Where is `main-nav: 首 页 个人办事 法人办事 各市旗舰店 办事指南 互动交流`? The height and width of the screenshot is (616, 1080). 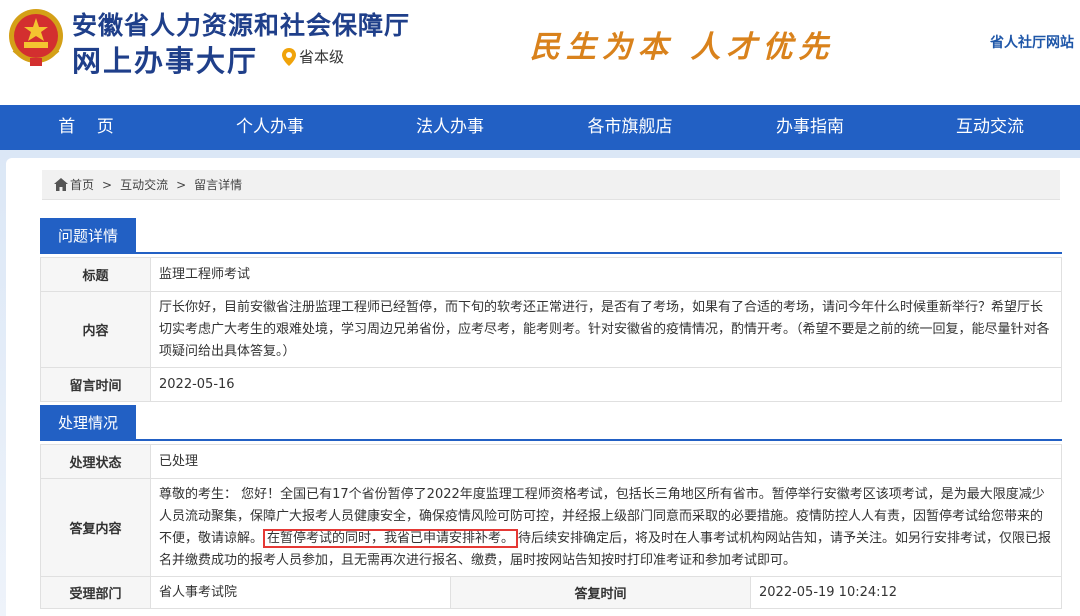
main-nav: 首 页 个人办事 法人办事 各市旗舰店 办事指南 互动交流 is located at coordinates (540, 127).